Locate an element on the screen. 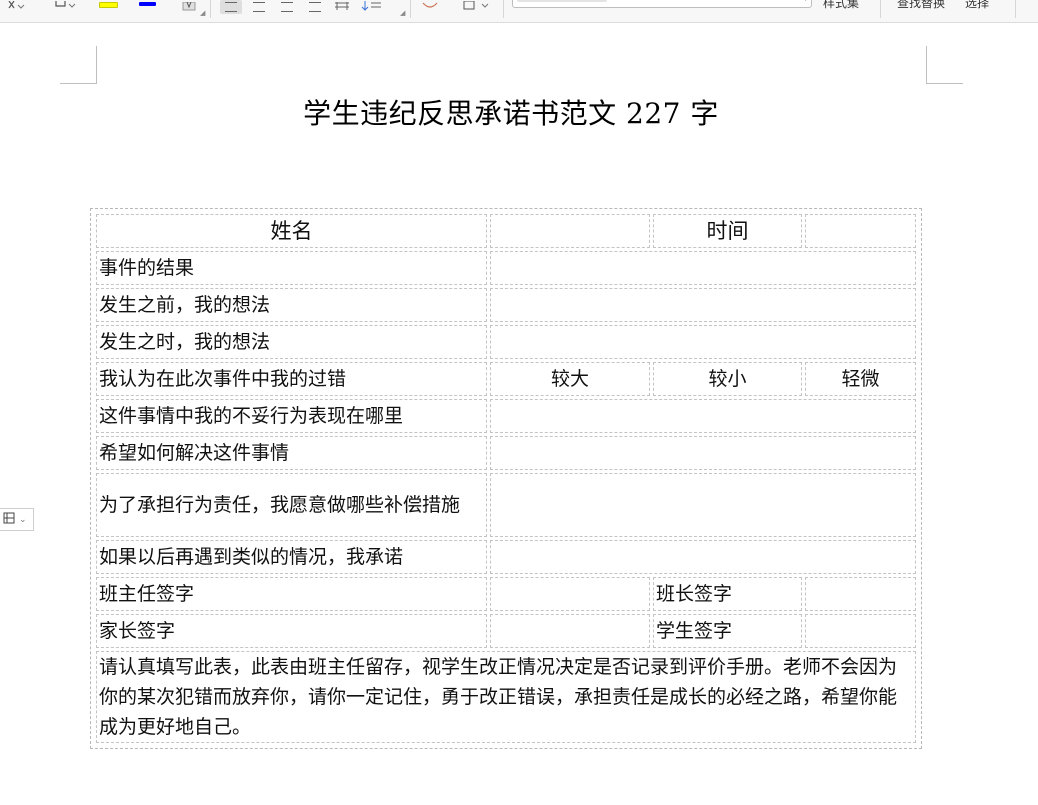 This screenshot has width=1038, height=805. student-sign-field is located at coordinates (860, 631).